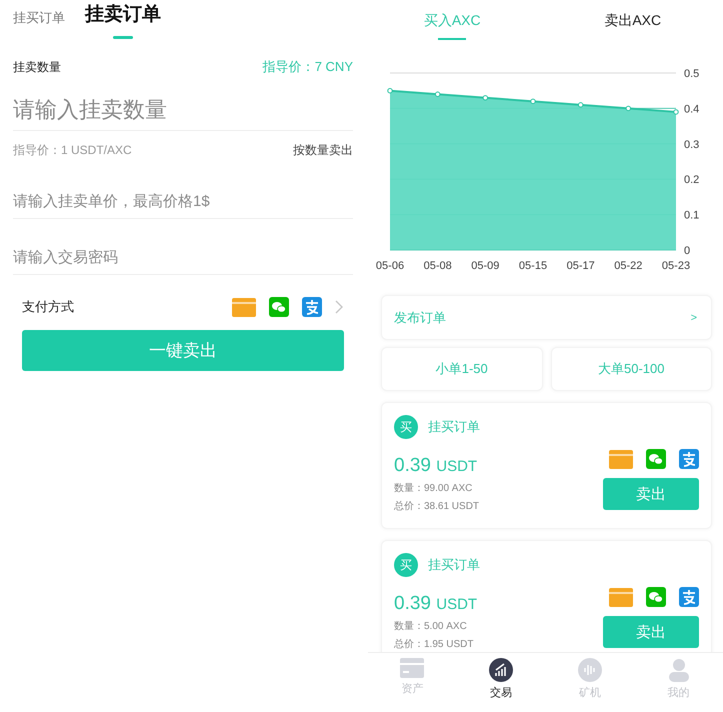  I want to click on nav-tab: 交易, so click(501, 682).